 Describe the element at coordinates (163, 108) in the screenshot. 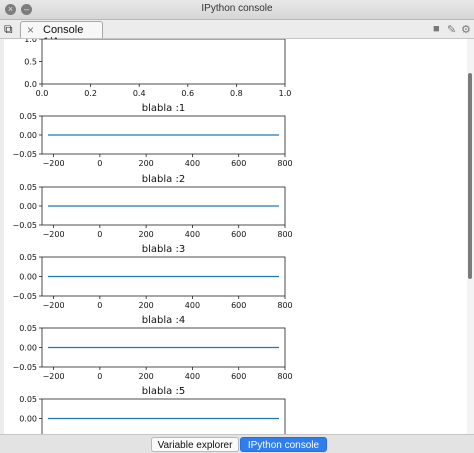

I see `chart-title: blabla :1` at that location.